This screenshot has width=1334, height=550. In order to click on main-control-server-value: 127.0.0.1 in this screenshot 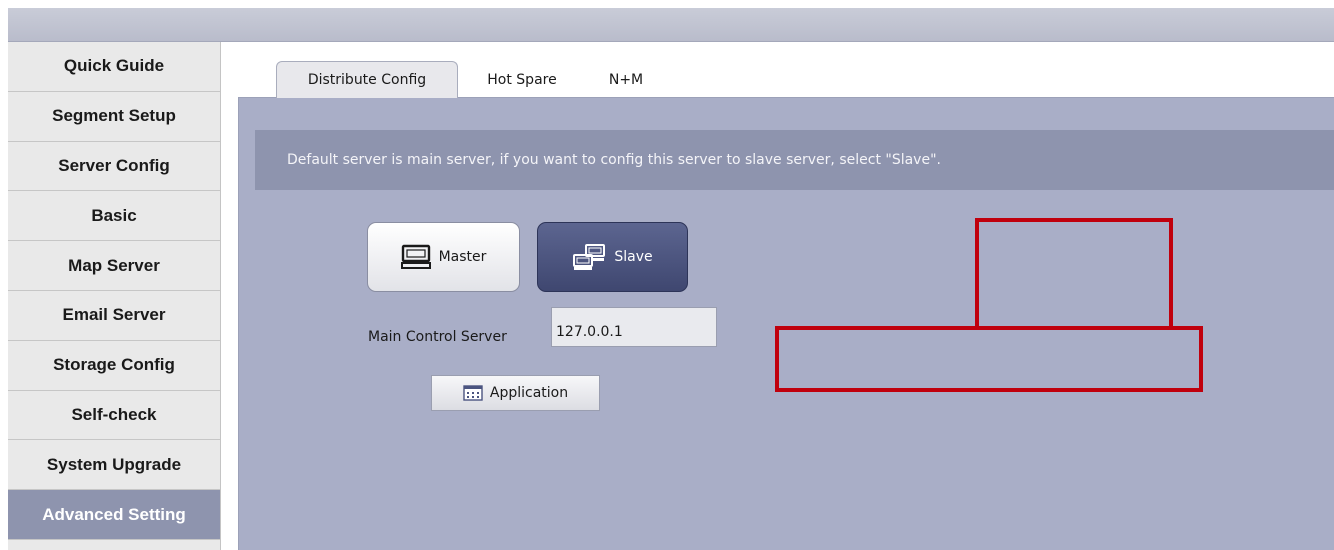, I will do `click(589, 332)`.